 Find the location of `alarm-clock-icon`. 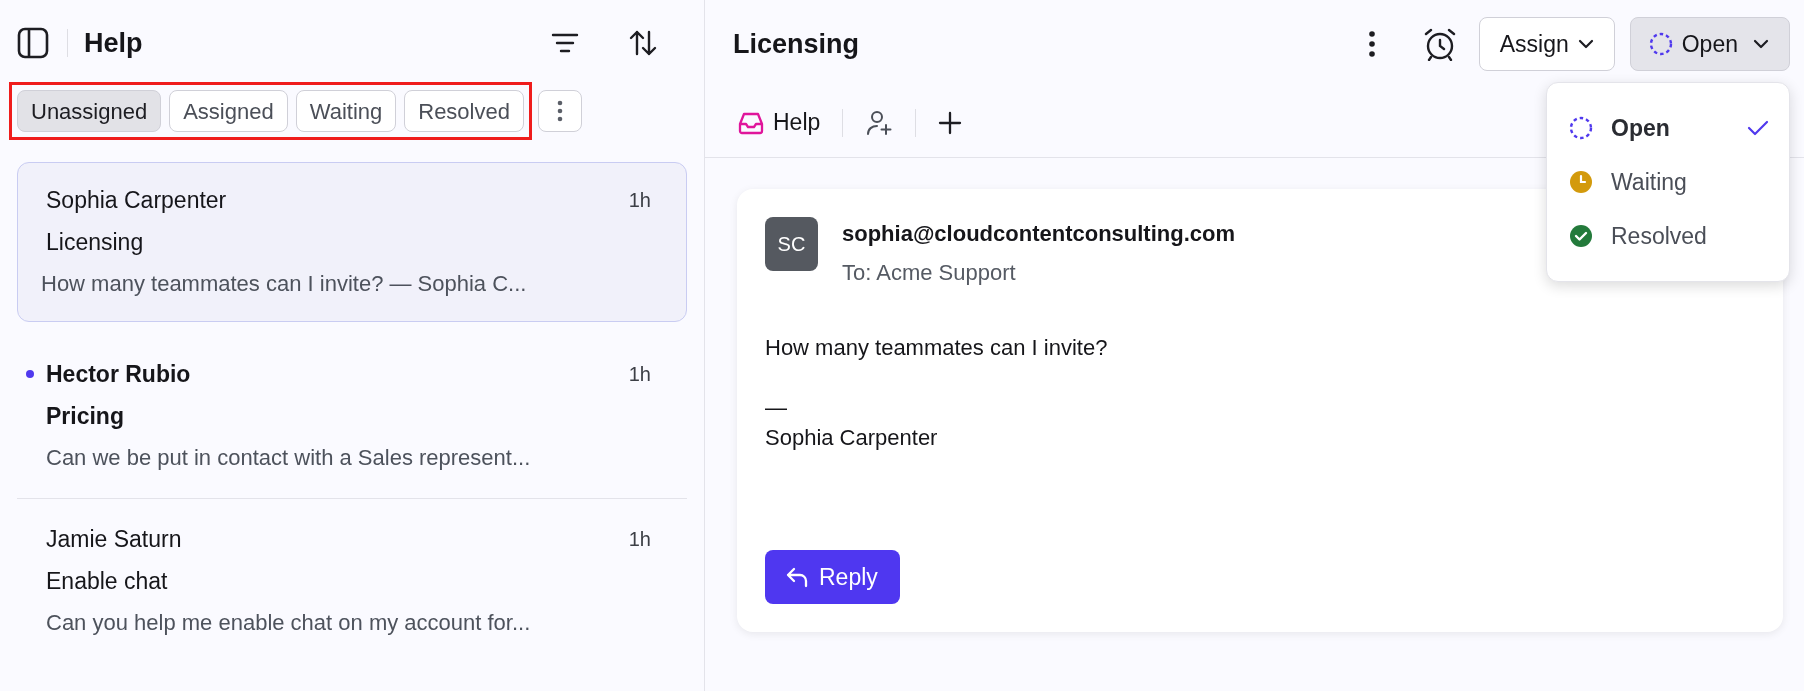

alarm-clock-icon is located at coordinates (1439, 44).